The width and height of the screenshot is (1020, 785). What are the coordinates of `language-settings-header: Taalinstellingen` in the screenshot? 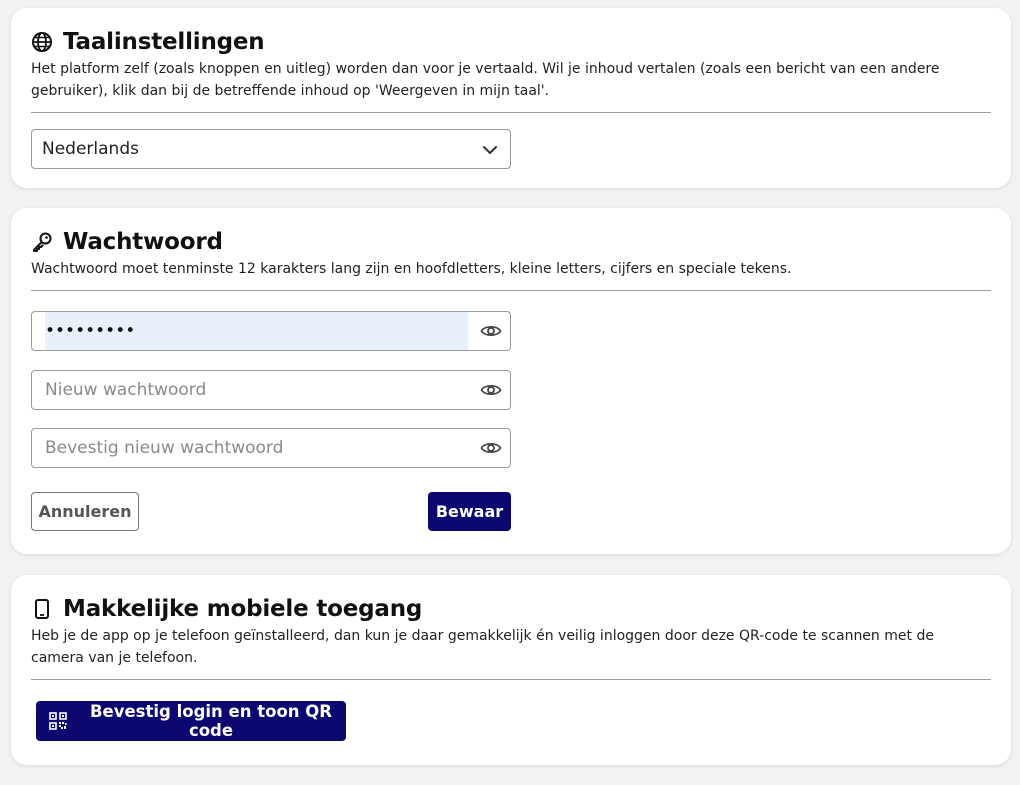 It's located at (511, 42).